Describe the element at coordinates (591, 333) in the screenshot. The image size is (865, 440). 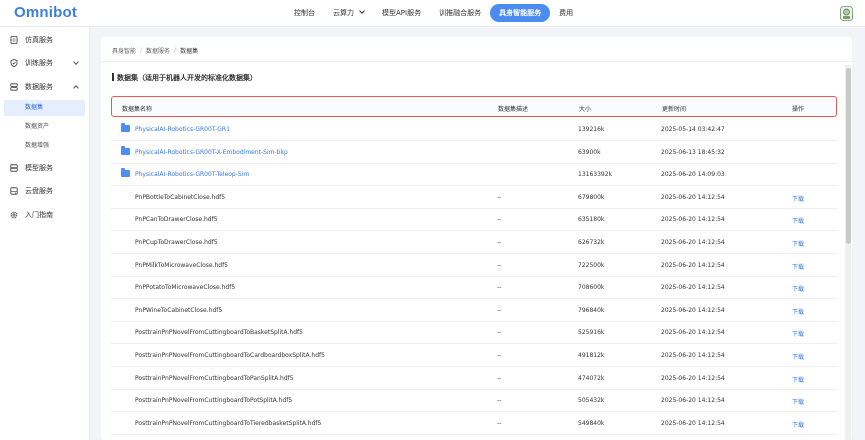
I see `dataset-size: 525916k` at that location.